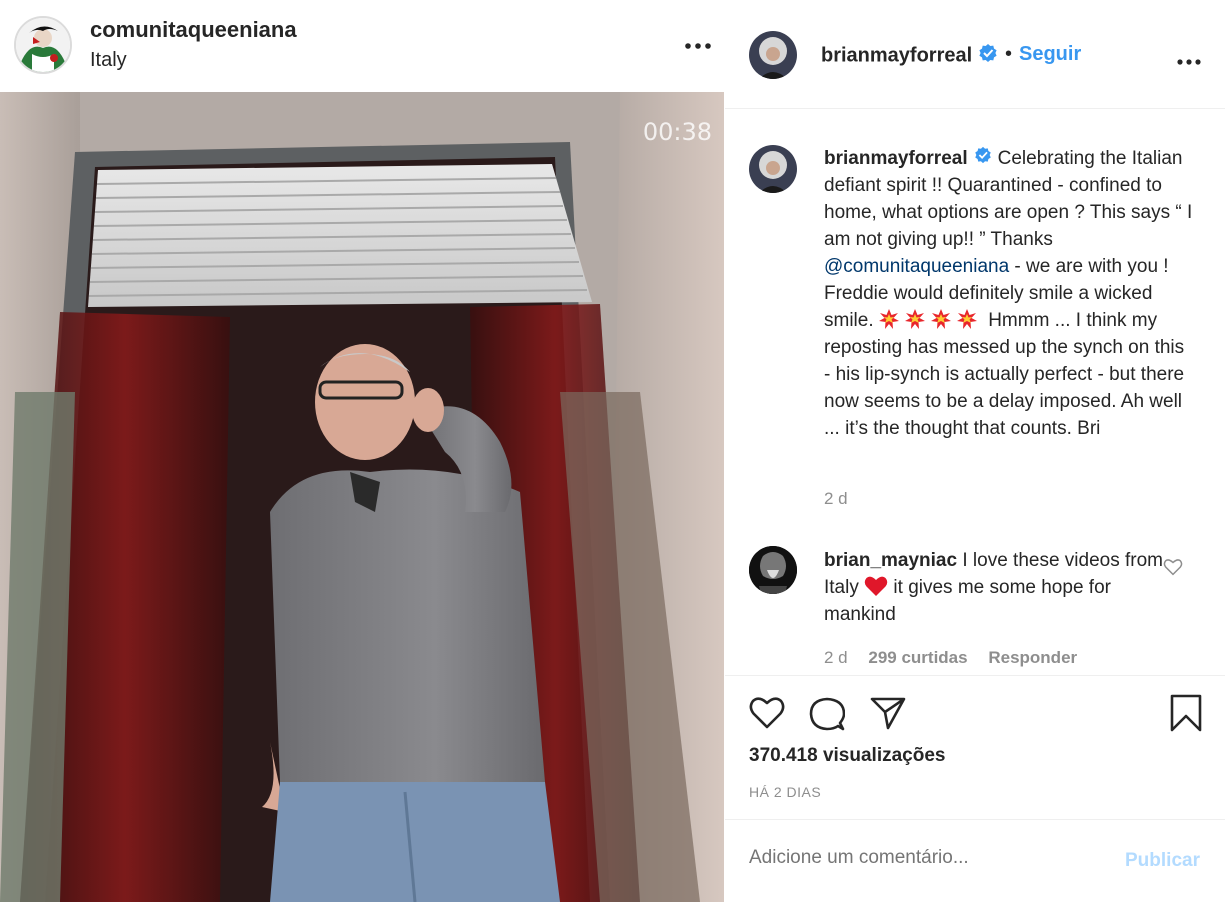 This screenshot has width=1225, height=902. What do you see at coordinates (677, 132) in the screenshot?
I see `video-timer: 00:38` at bounding box center [677, 132].